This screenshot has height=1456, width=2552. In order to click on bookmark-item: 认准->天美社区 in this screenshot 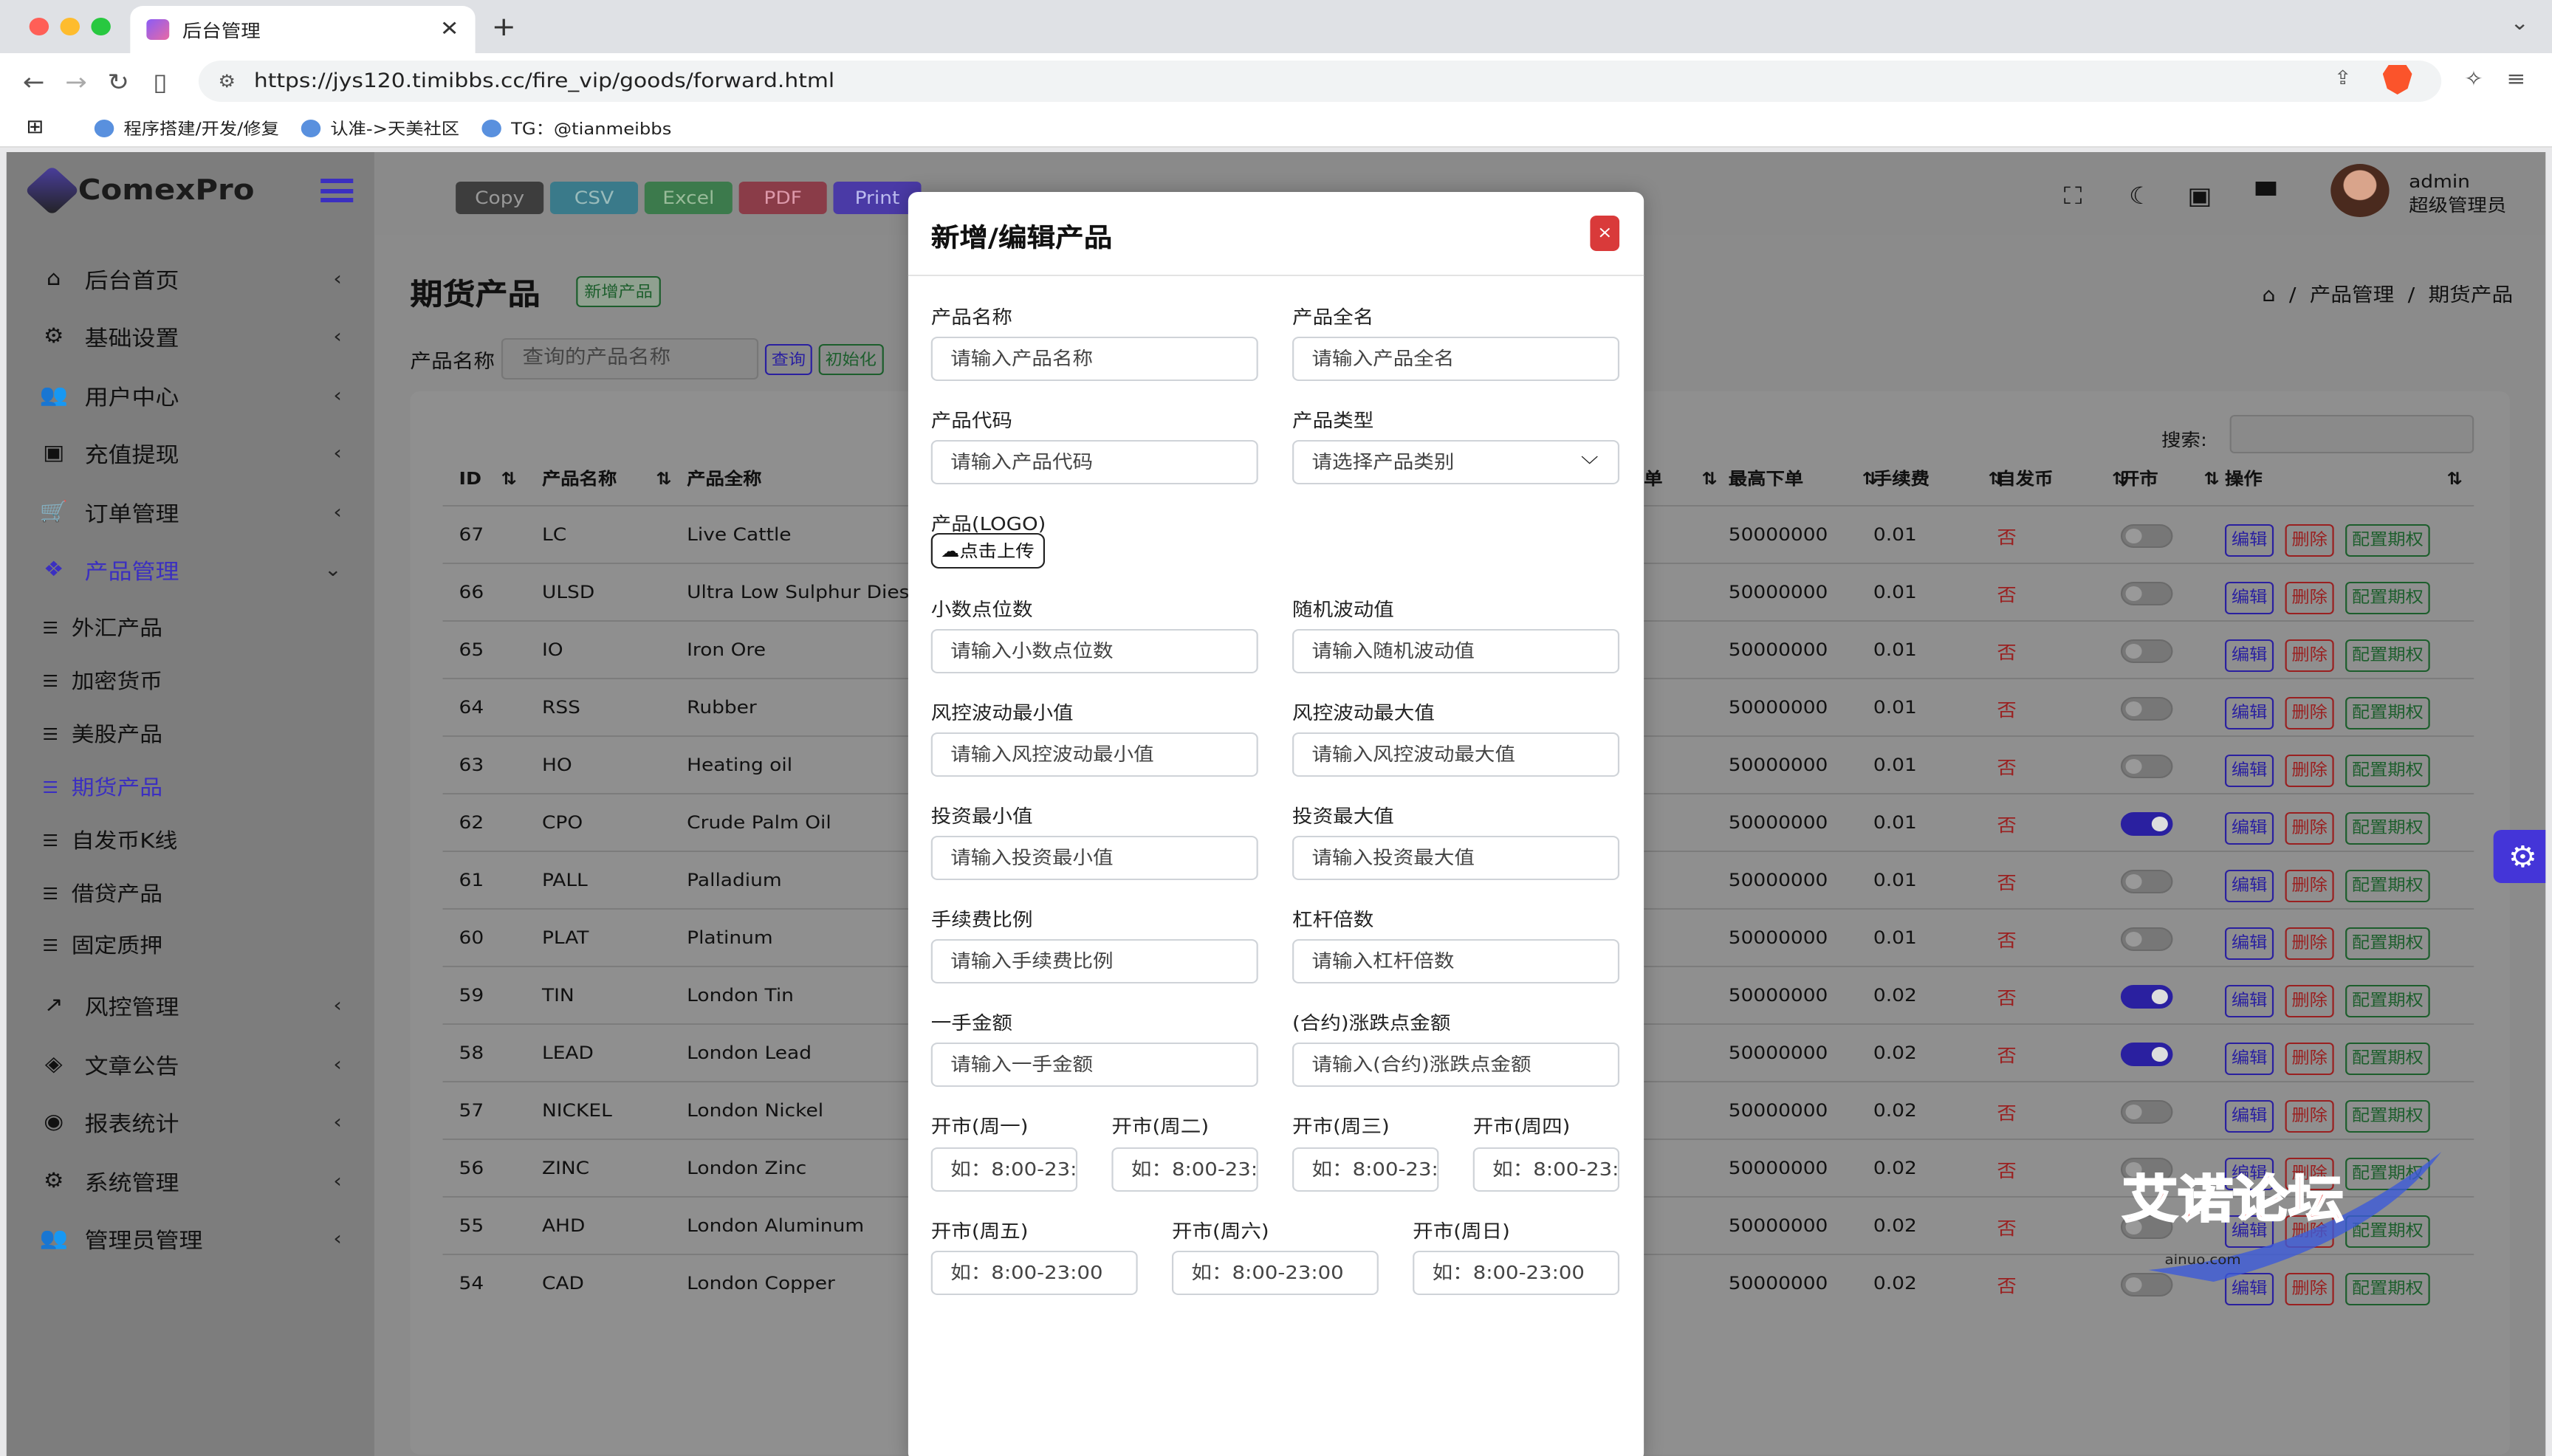, I will do `click(380, 129)`.